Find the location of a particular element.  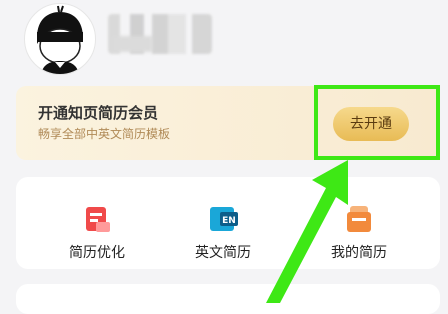

membership-title: 开通知页简历会员 is located at coordinates (98, 113).